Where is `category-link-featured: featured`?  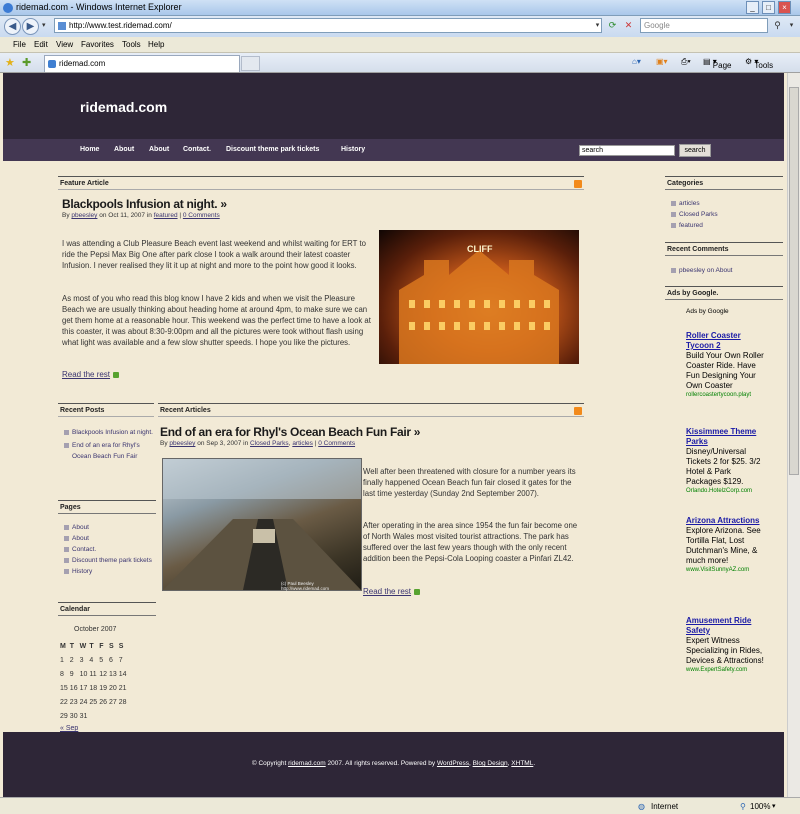
category-link-featured: featured is located at coordinates (724, 225).